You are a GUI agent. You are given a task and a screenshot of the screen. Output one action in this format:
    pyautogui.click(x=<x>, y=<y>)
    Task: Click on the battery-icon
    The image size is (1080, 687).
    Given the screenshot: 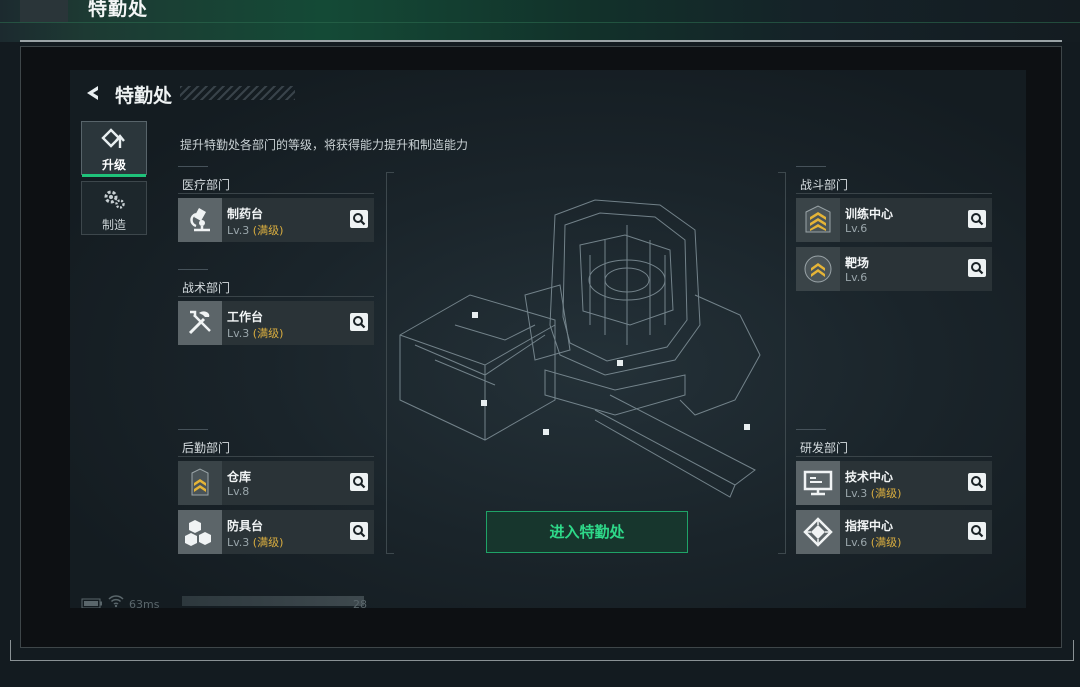 What is the action you would take?
    pyautogui.click(x=92, y=603)
    